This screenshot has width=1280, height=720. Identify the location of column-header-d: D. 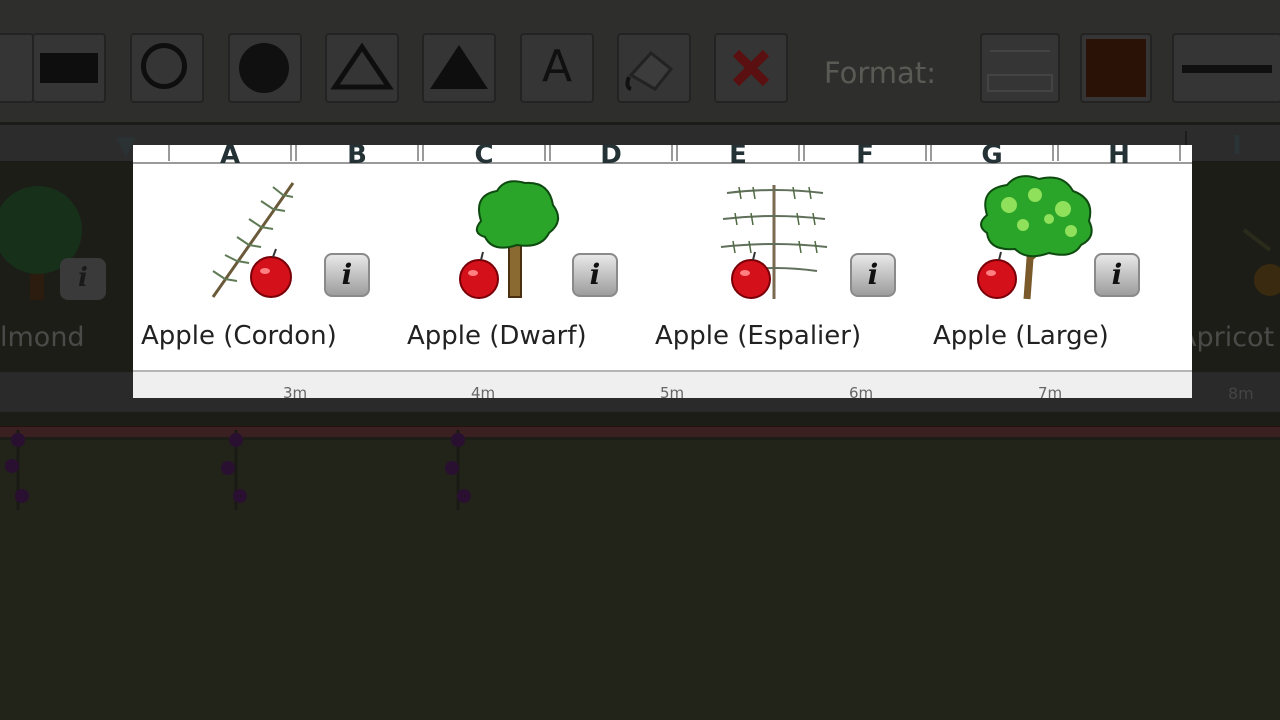
(611, 157).